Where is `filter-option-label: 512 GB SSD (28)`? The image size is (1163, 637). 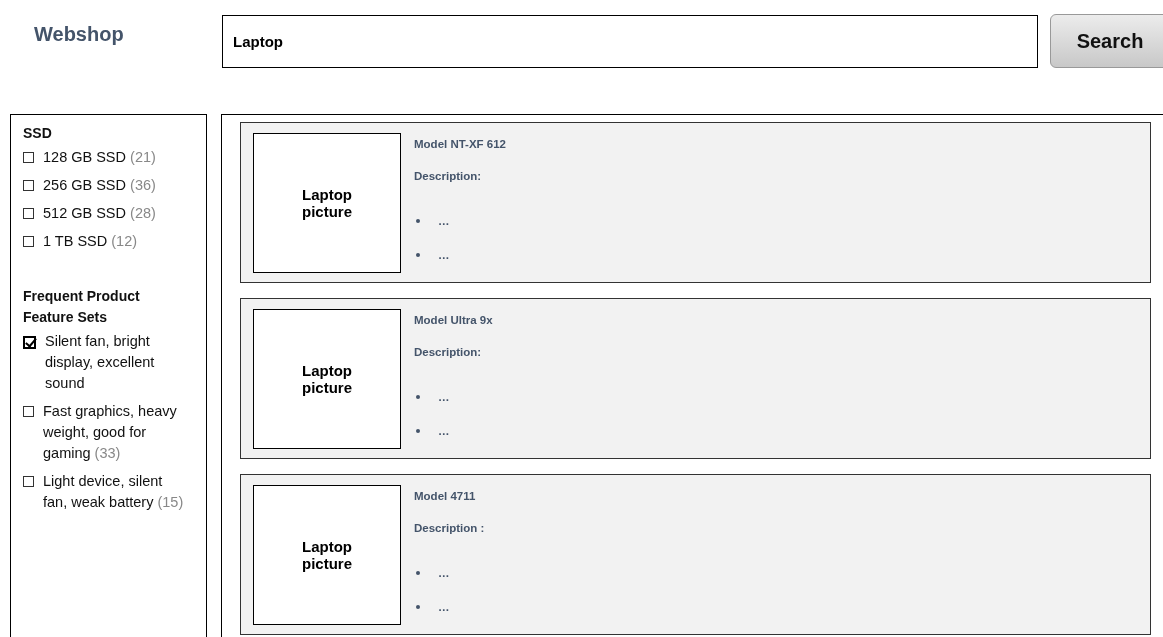
filter-option-label: 512 GB SSD (28) is located at coordinates (99, 213).